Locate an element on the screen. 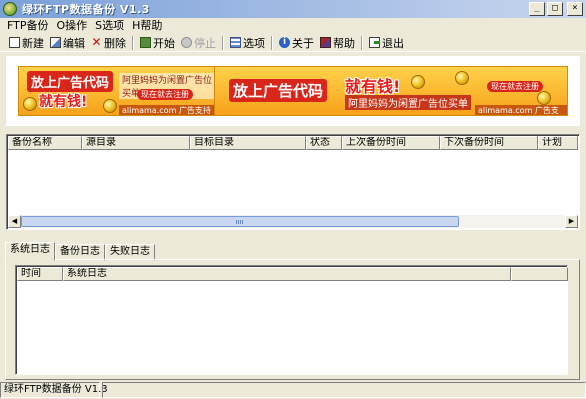 This screenshot has width=586, height=399. column-header-source-dir: 源目录 is located at coordinates (136, 143).